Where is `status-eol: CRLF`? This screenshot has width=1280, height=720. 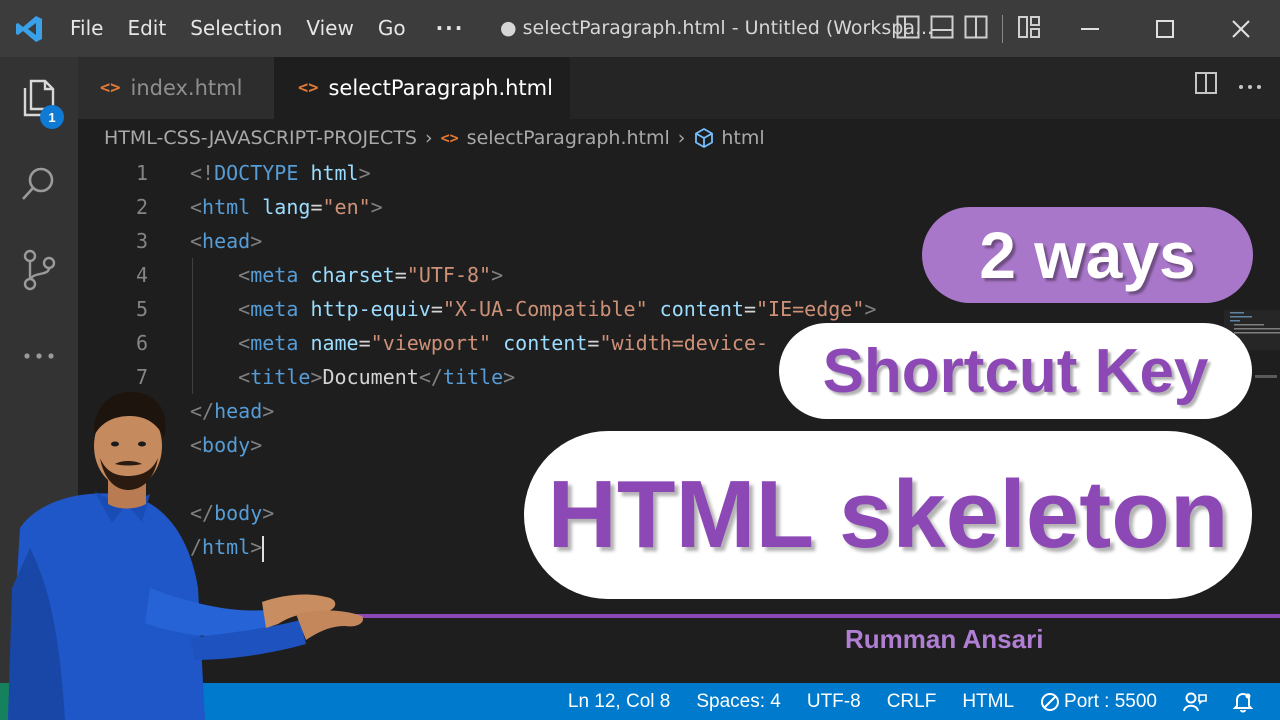 status-eol: CRLF is located at coordinates (912, 702).